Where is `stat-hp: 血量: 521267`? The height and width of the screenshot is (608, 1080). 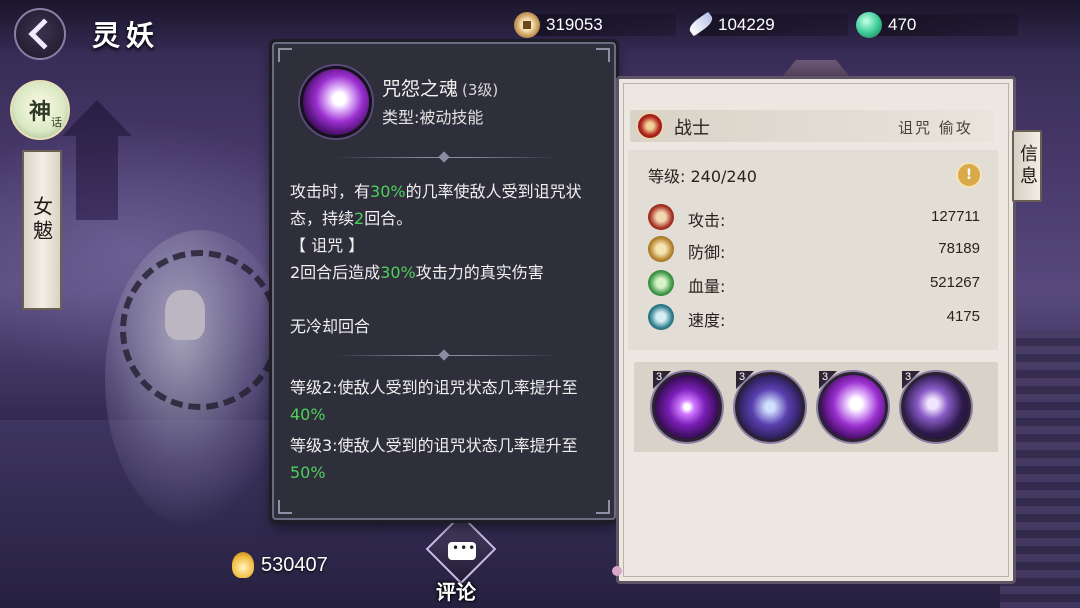
stat-hp: 血量: 521267 is located at coordinates (817, 283).